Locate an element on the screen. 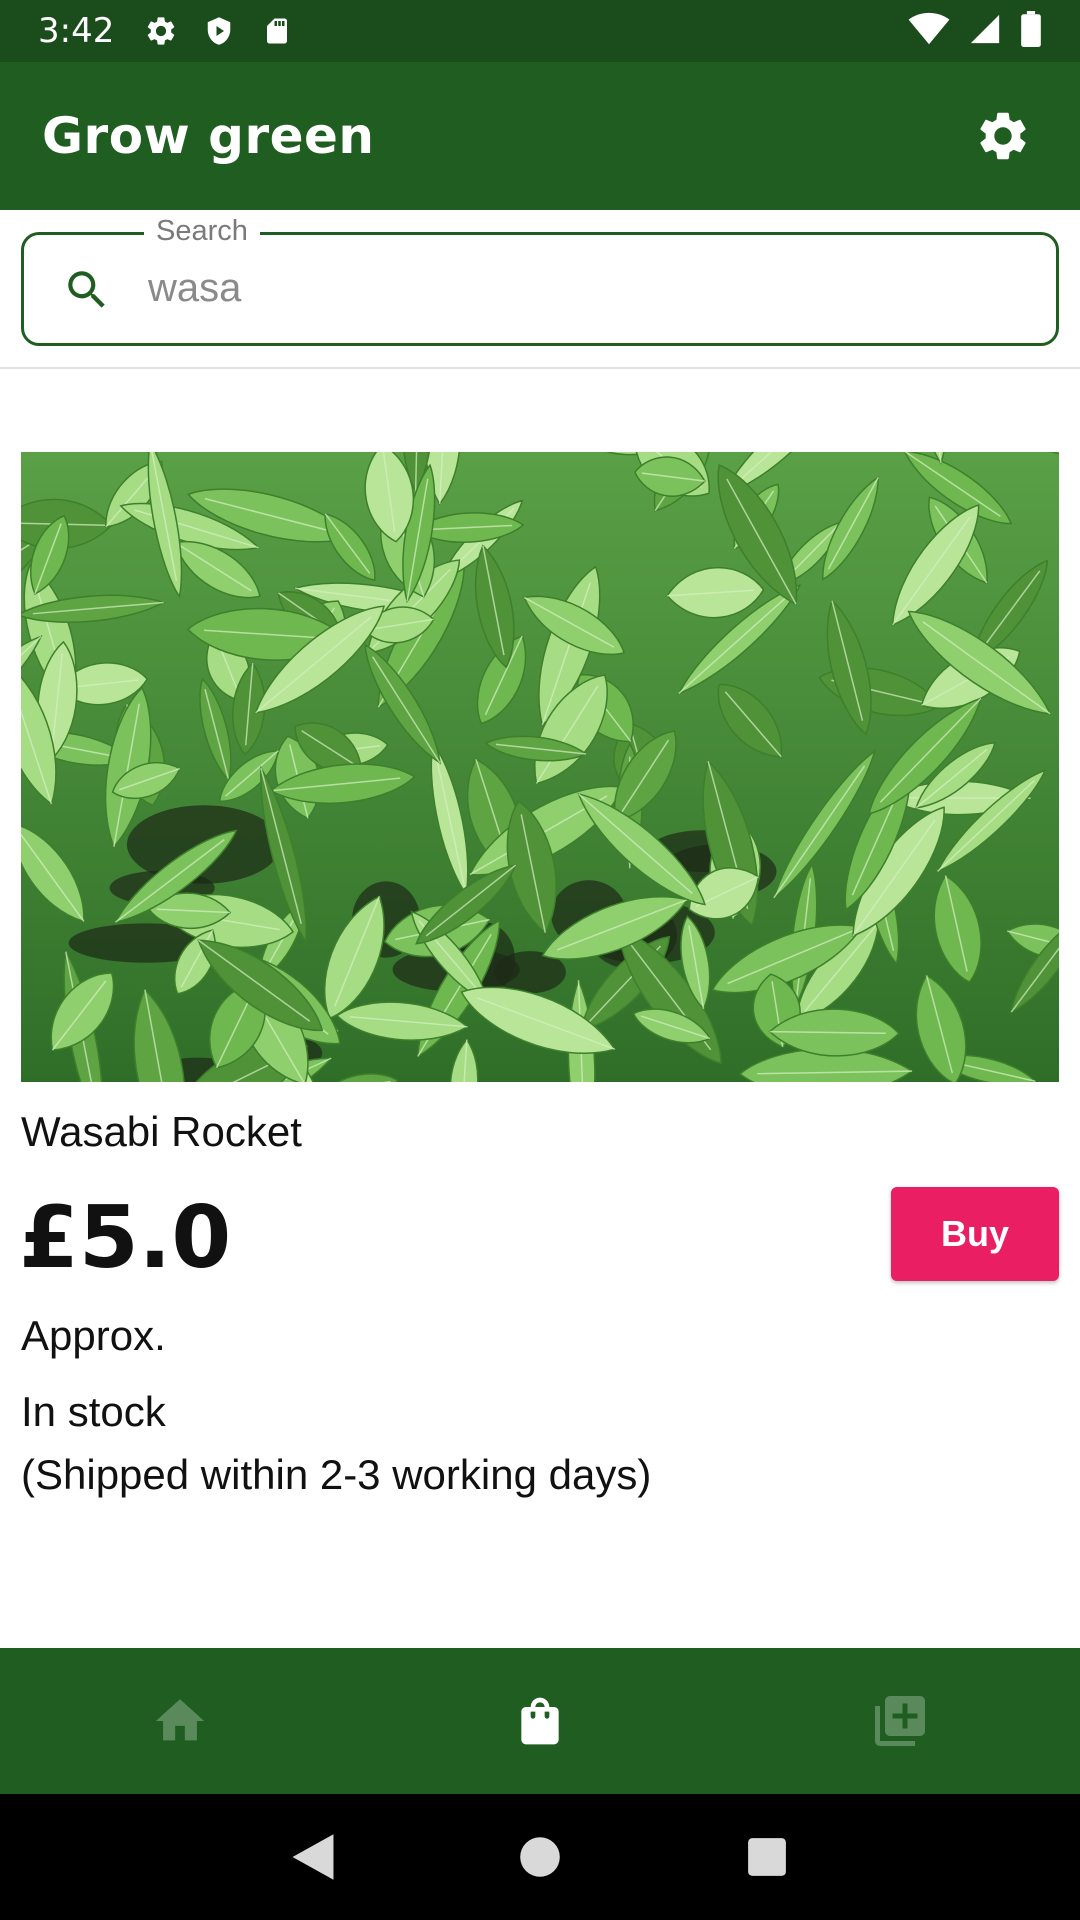  settings-button is located at coordinates (1003, 136).